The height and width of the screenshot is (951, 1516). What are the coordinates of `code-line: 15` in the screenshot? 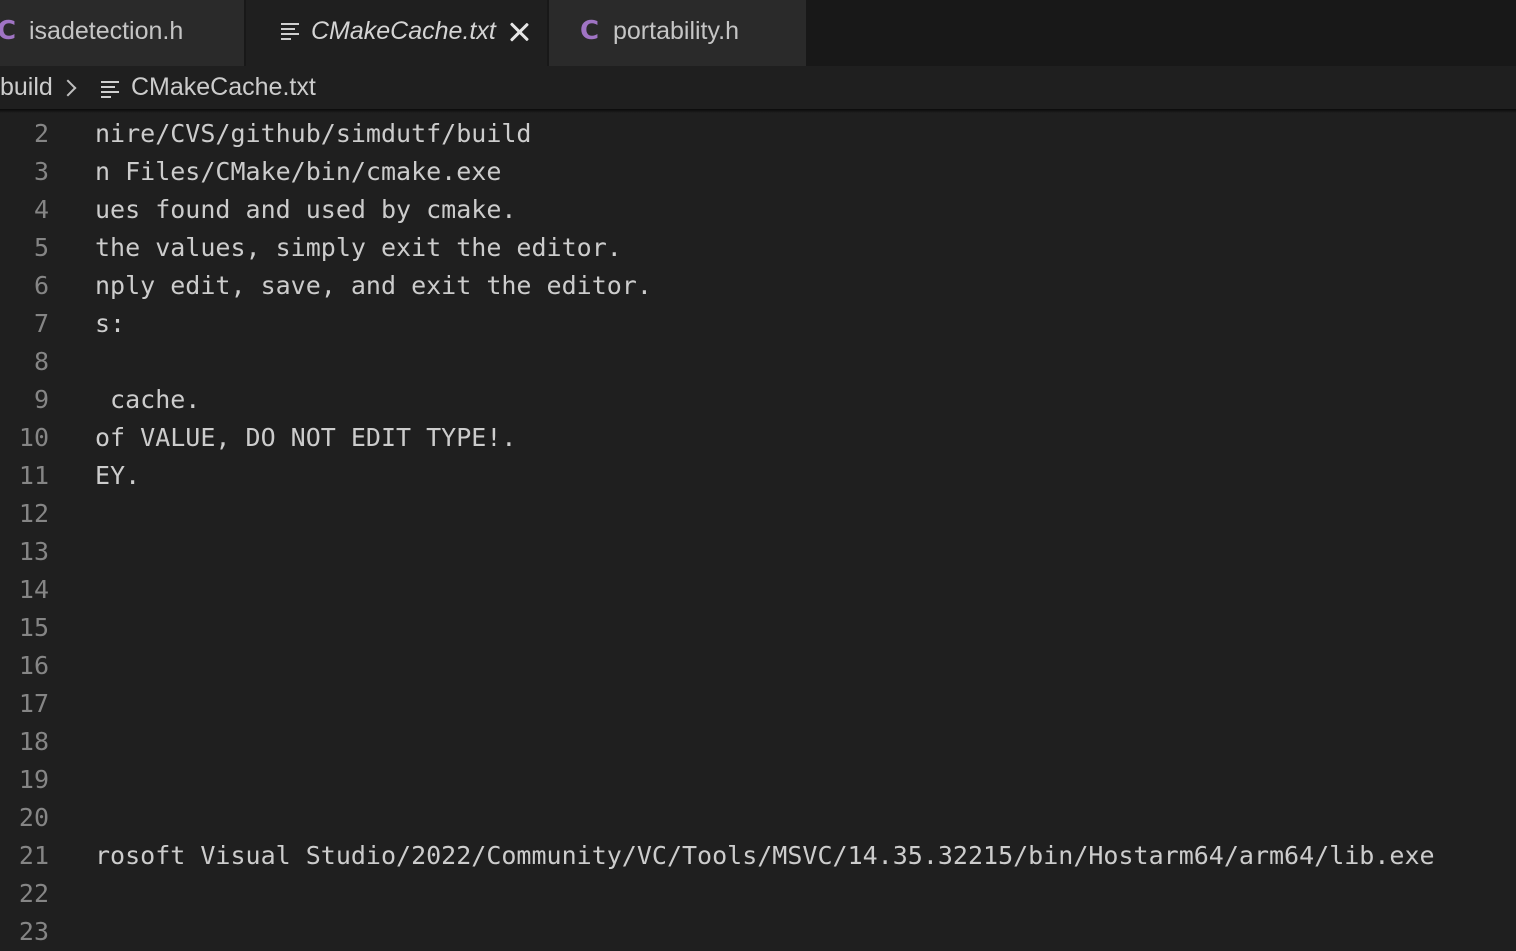 It's located at (758, 628).